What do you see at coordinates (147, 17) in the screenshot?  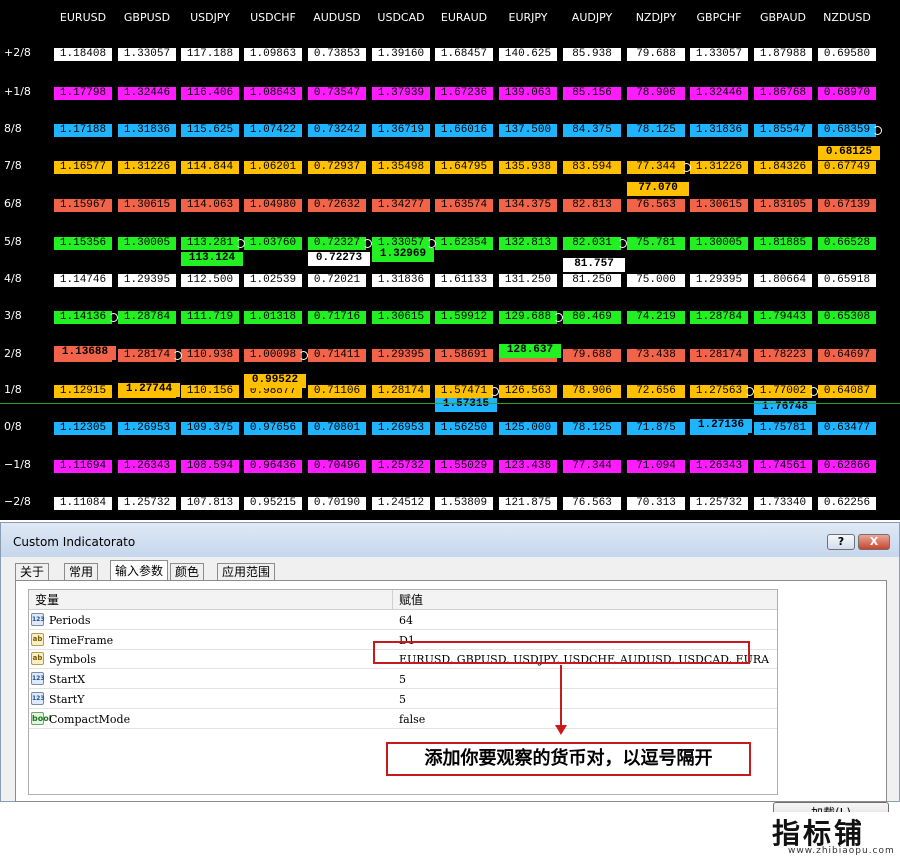 I see `symbol-header-gbpusd: GBPUSD` at bounding box center [147, 17].